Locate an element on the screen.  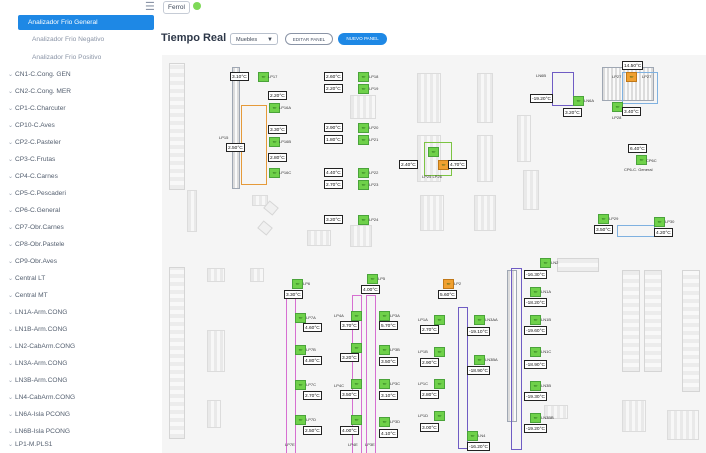
reading-lp29-temp: 3.50°C is located at coordinates (603, 229).